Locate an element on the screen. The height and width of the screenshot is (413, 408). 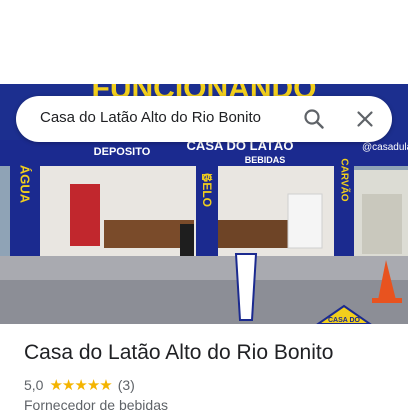
traffic-cone-base is located at coordinates (387, 300).